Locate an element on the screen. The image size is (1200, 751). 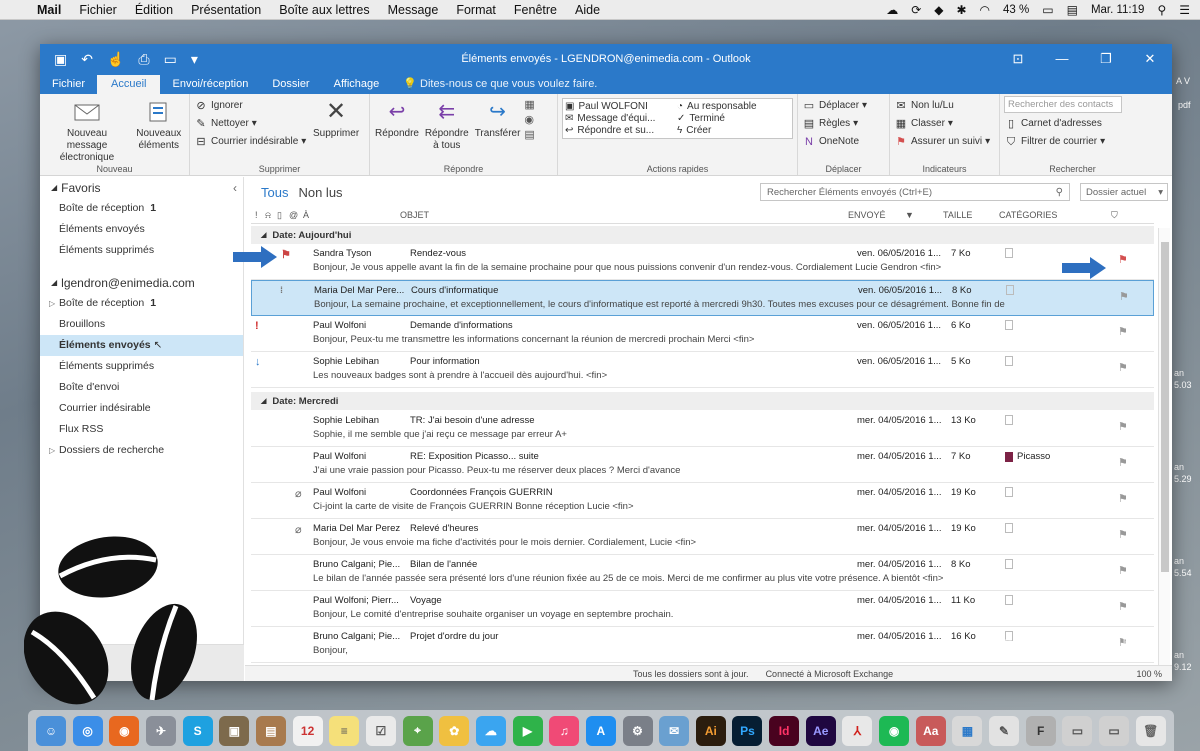
dropbox-icon: ◆ is located at coordinates (938, 10).